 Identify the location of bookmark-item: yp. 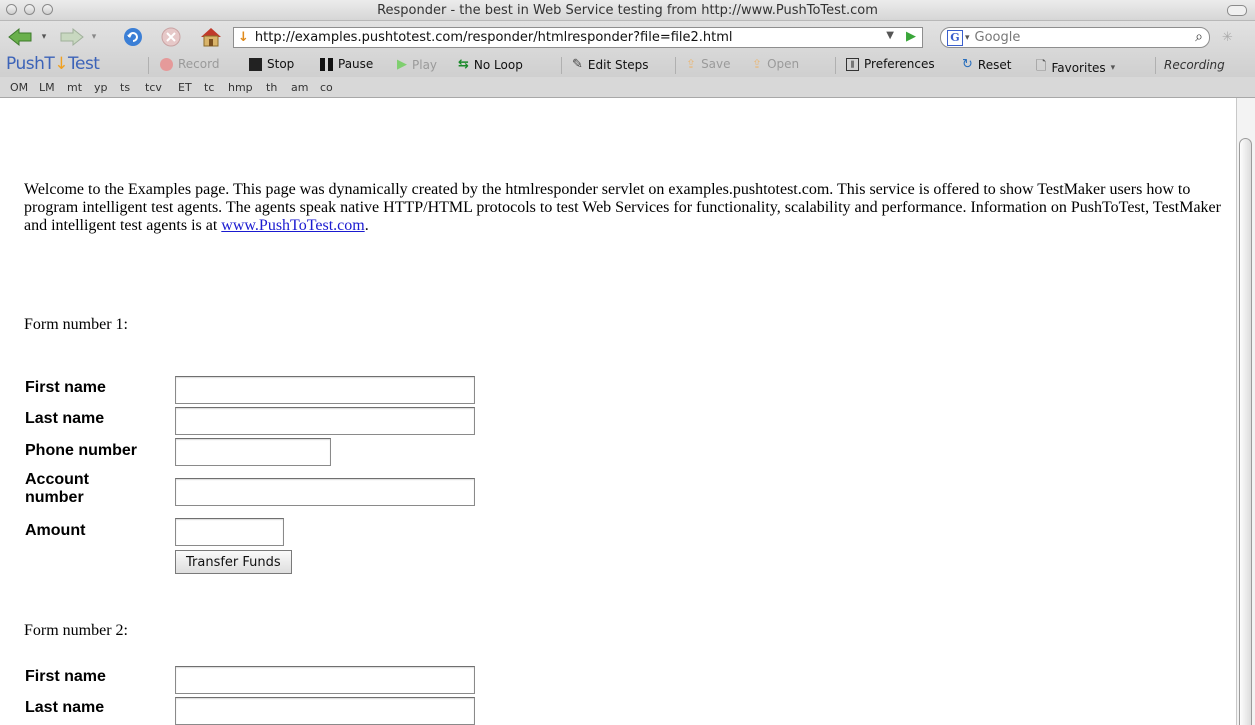
(101, 87).